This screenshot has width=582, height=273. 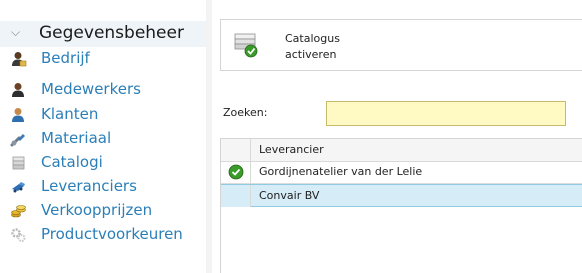 I want to click on truck-icon, so click(x=18, y=187).